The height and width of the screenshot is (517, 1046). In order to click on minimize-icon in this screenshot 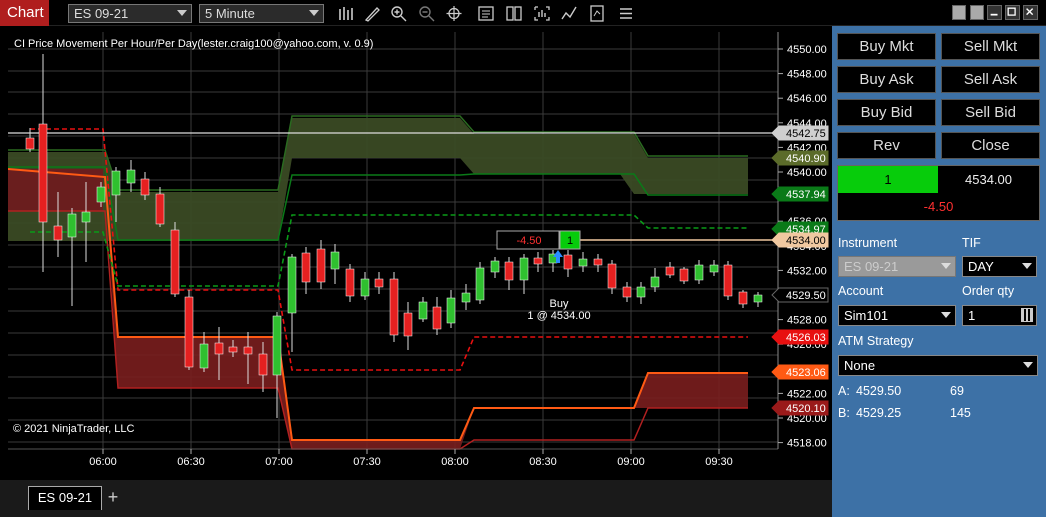, I will do `click(994, 12)`.